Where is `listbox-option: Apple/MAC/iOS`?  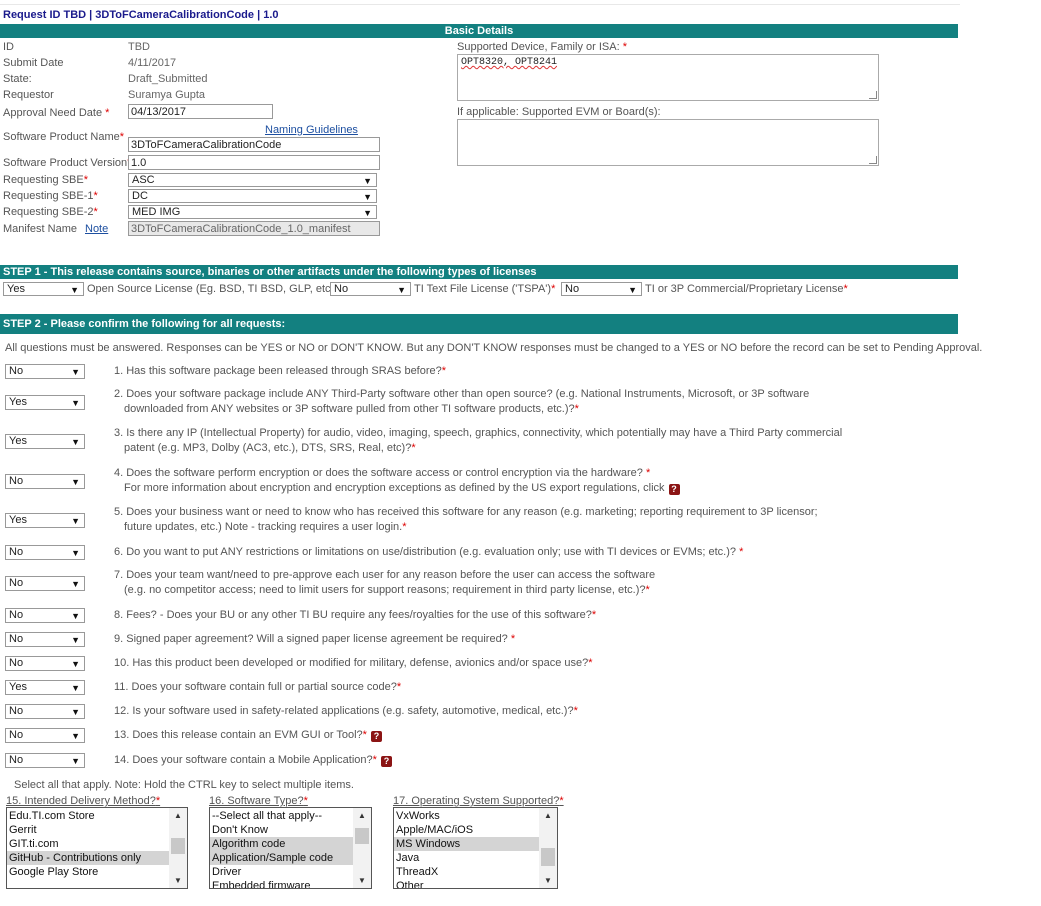
listbox-option: Apple/MAC/iOS is located at coordinates (466, 830).